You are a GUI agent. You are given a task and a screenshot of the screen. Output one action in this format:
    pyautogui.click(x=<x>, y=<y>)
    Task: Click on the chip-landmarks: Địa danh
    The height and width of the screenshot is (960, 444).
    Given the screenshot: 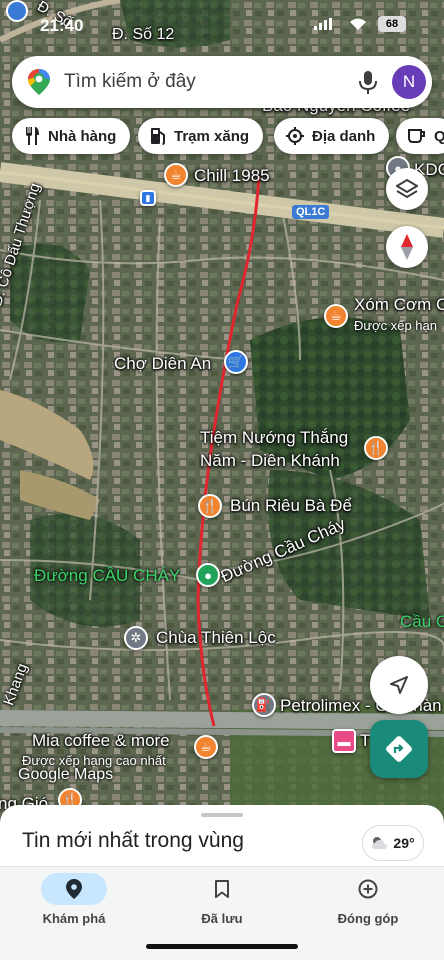 What is the action you would take?
    pyautogui.click(x=332, y=136)
    